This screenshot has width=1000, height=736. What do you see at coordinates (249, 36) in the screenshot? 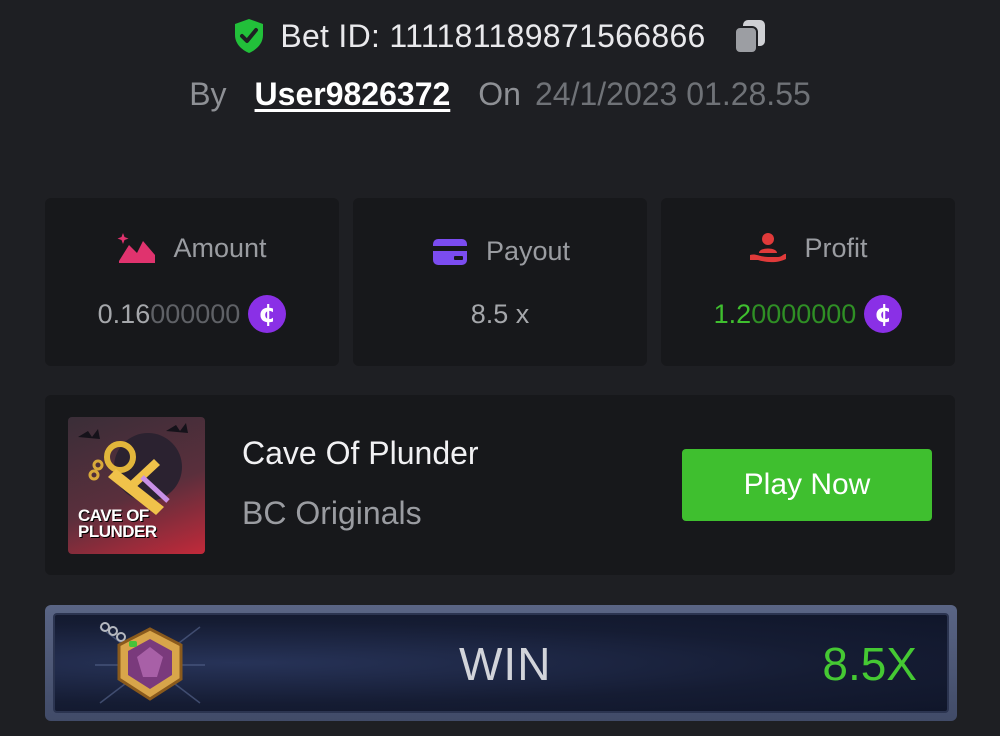
I see `verified-shield-icon` at bounding box center [249, 36].